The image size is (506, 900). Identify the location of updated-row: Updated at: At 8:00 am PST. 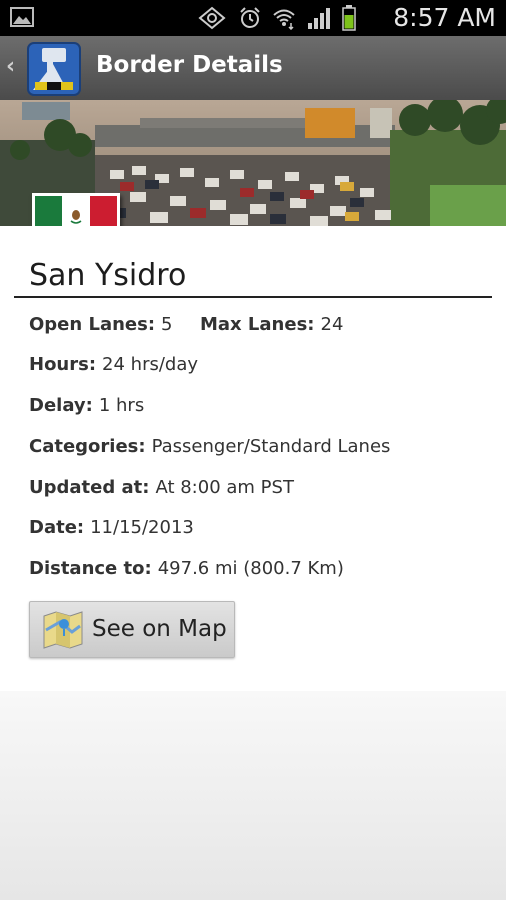
(161, 487).